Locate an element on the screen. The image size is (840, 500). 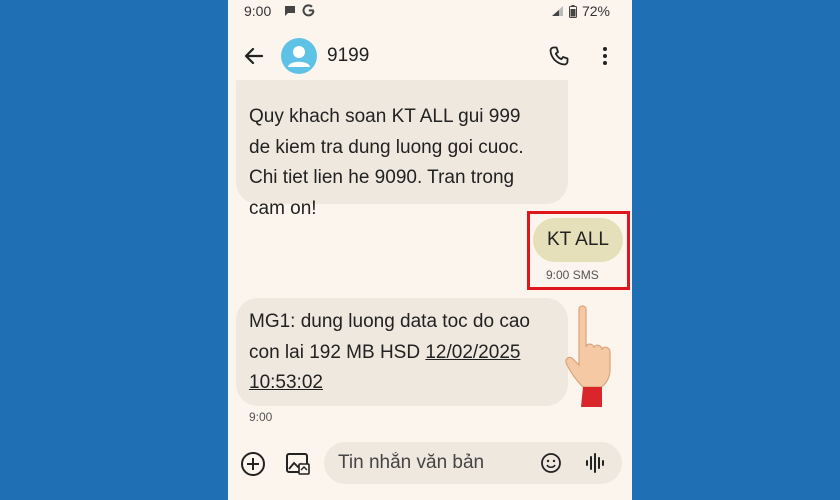
signal-icon is located at coordinates (557, 11).